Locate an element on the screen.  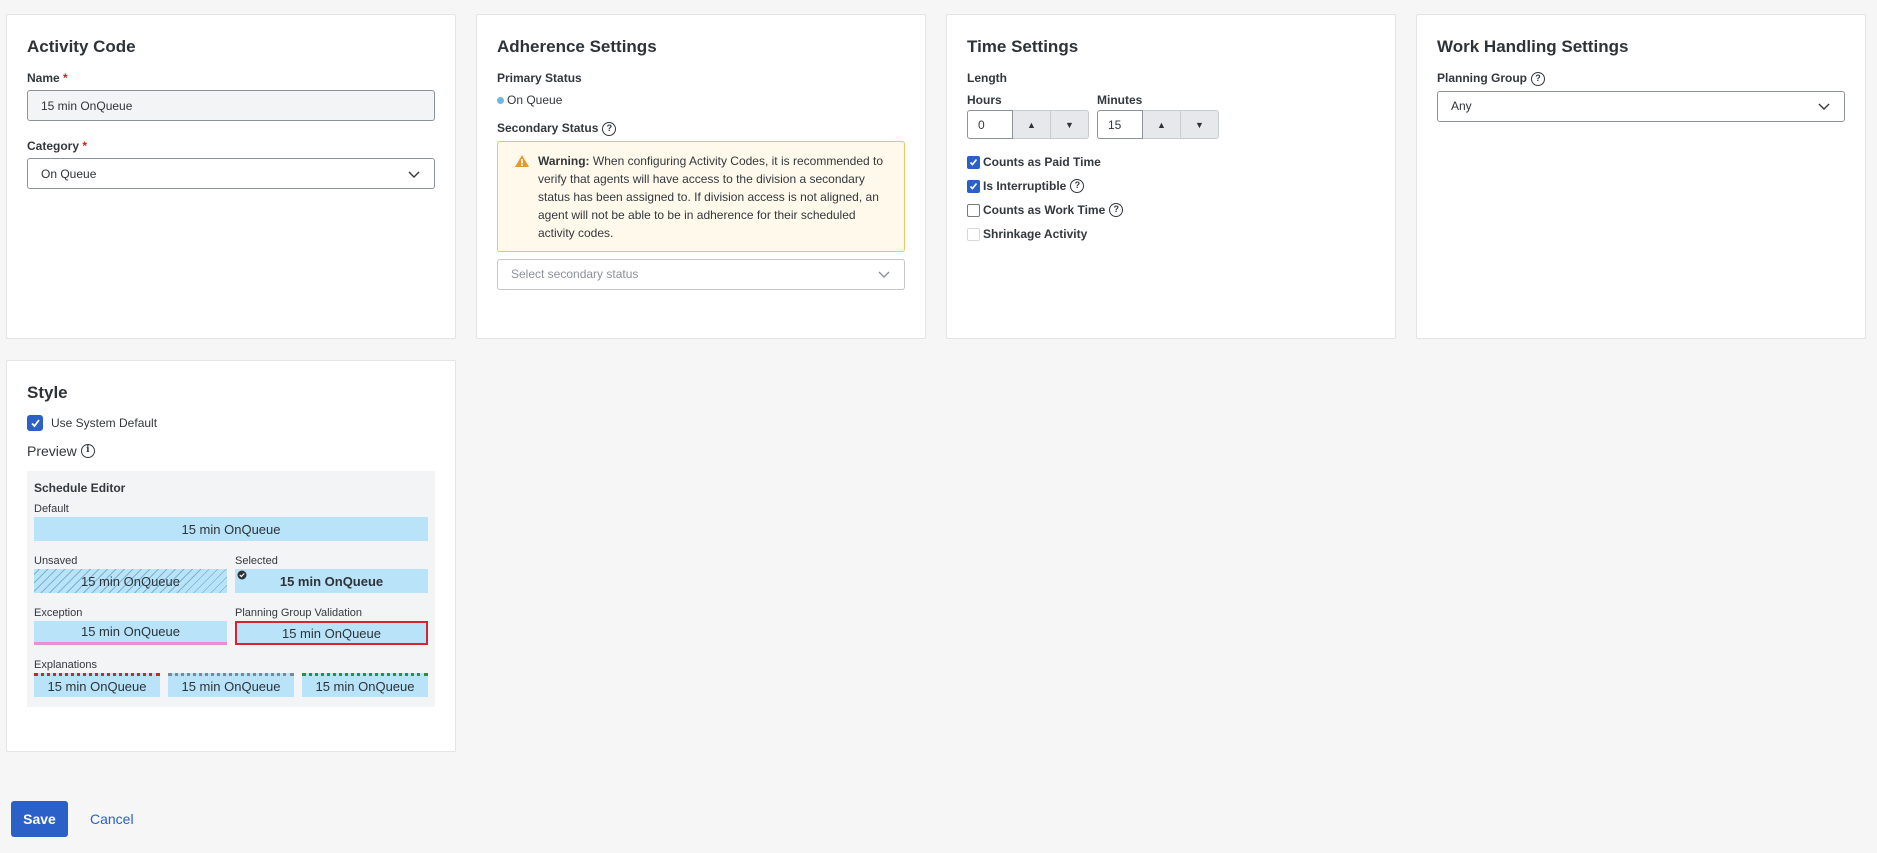
planning-group-validation-label: Planning Group Validation is located at coordinates (298, 613).